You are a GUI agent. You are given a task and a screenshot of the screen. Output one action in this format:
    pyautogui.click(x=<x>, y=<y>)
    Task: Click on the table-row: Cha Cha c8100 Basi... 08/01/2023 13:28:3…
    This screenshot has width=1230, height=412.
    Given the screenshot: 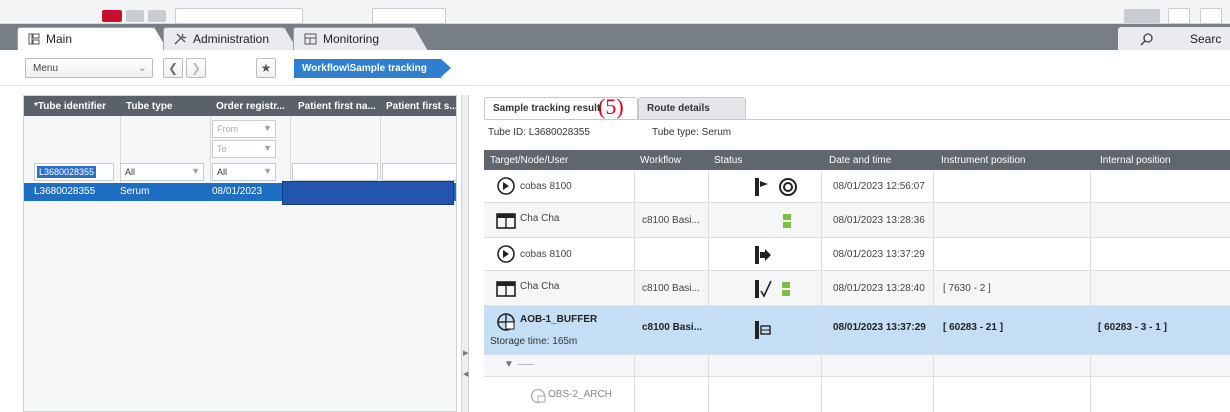 What is the action you would take?
    pyautogui.click(x=857, y=220)
    